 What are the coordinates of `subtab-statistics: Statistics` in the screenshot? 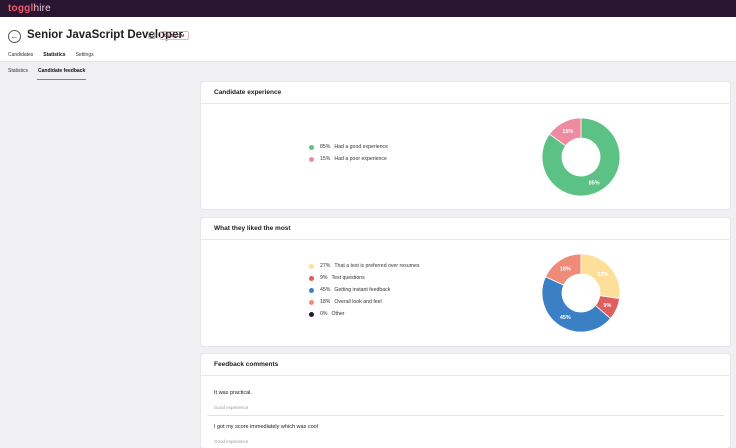 It's located at (18, 71).